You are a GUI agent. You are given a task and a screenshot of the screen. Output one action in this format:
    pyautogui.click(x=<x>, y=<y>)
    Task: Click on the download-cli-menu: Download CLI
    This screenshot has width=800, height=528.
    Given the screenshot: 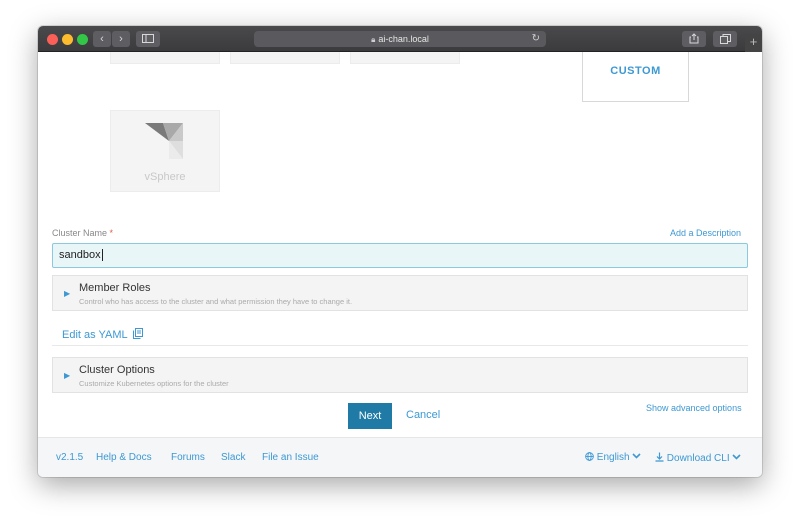 What is the action you would take?
    pyautogui.click(x=698, y=458)
    